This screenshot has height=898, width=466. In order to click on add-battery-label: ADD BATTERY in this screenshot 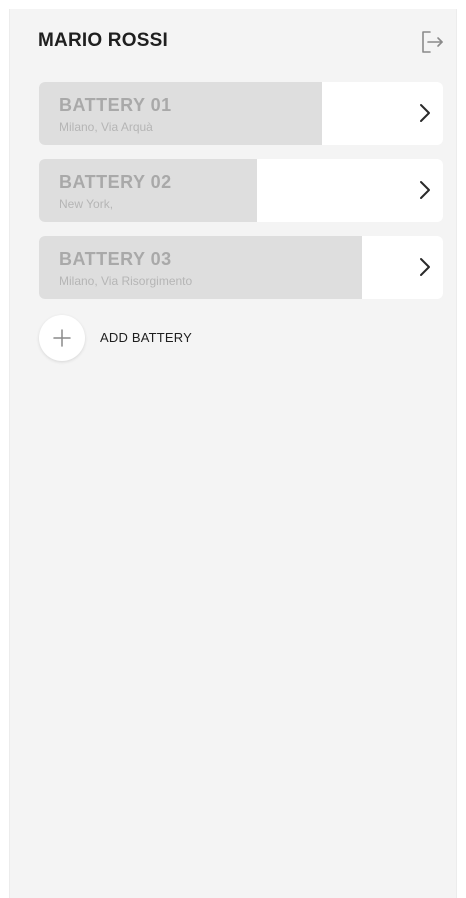, I will do `click(146, 337)`.